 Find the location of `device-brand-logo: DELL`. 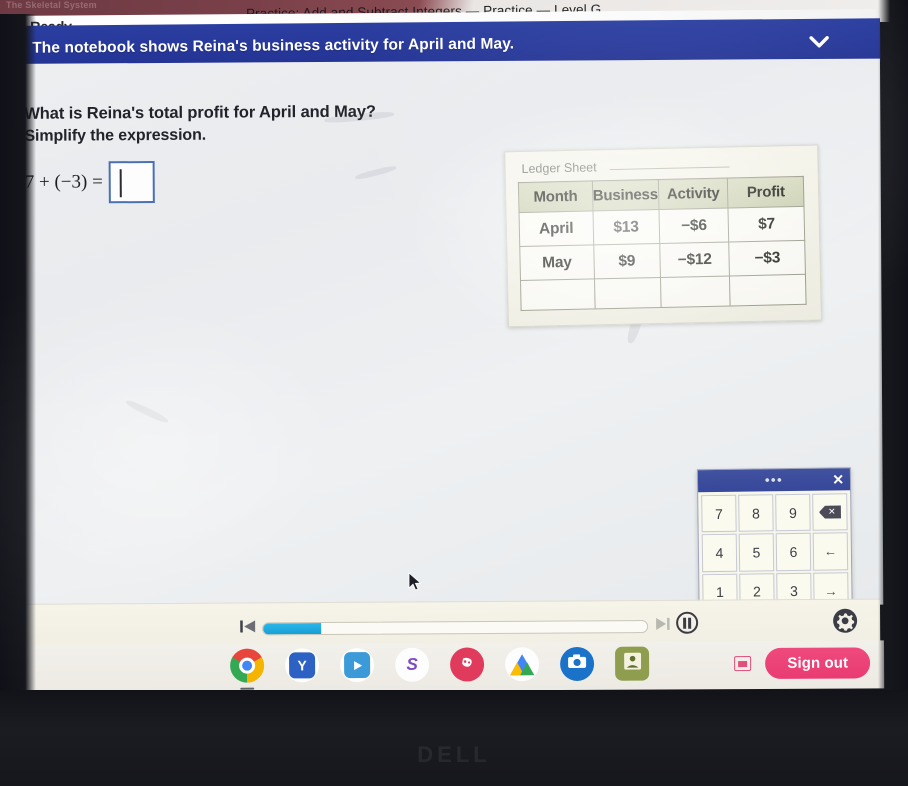

device-brand-logo: DELL is located at coordinates (454, 754).